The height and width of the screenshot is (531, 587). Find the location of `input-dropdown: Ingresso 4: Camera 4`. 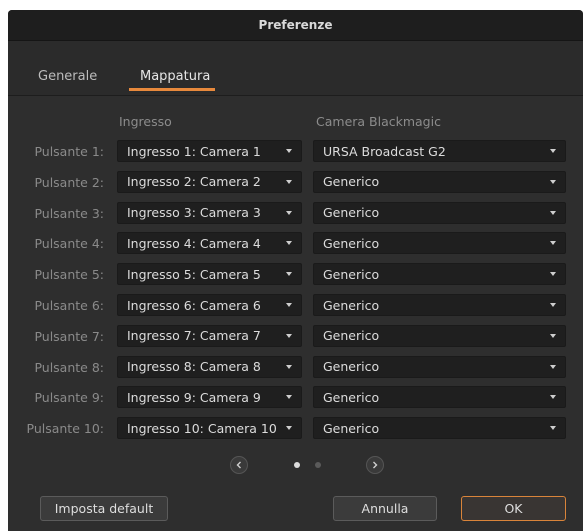

input-dropdown: Ingresso 4: Camera 4 is located at coordinates (209, 243).